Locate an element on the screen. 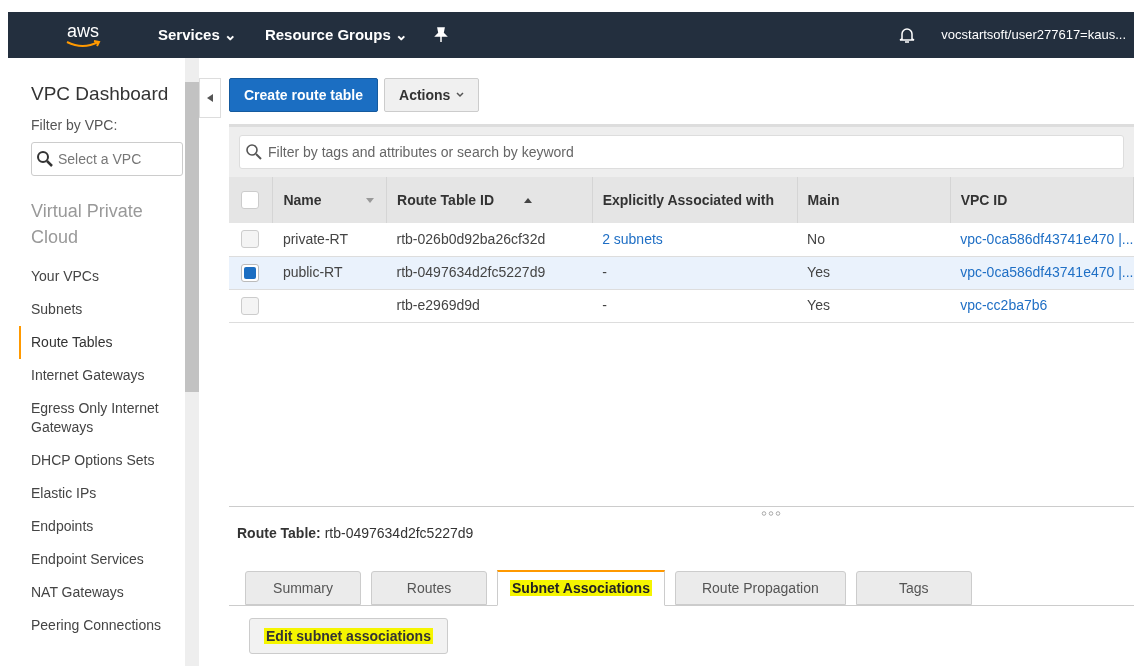  scrollbar is located at coordinates (192, 237).